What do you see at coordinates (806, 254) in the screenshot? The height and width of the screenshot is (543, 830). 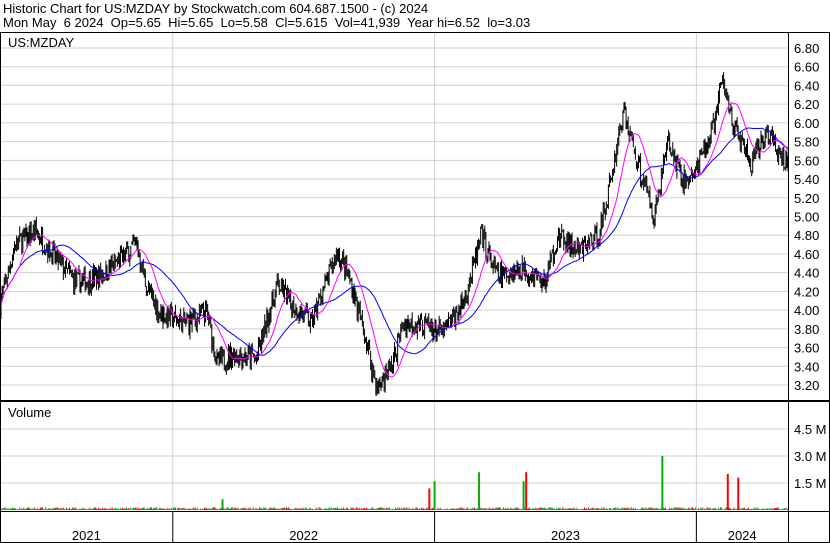 I see `price-tick-label: 4.60` at bounding box center [806, 254].